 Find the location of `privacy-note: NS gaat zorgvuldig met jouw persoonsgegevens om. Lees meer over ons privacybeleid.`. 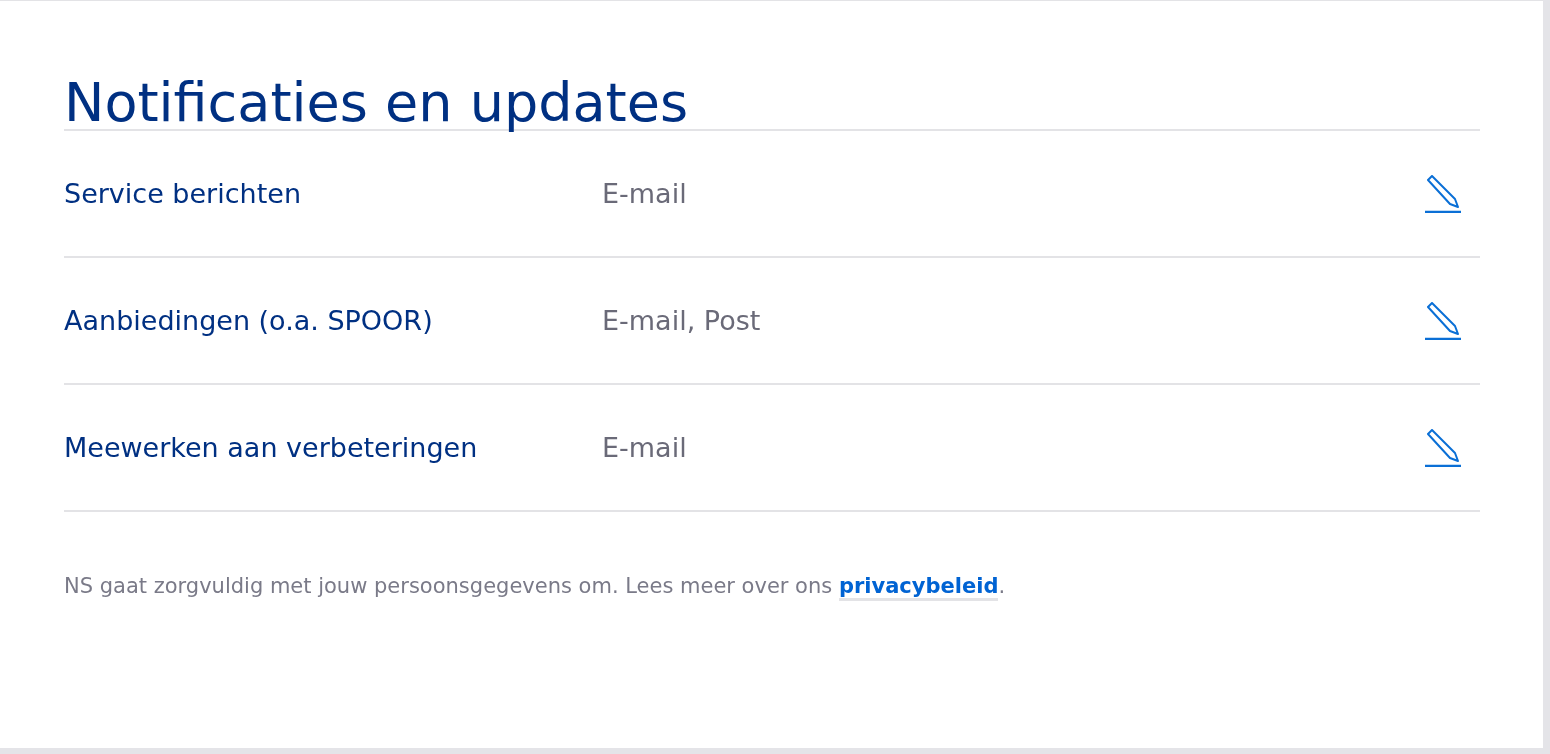

privacy-note: NS gaat zorgvuldig met jouw persoonsgegevens om. Lees meer over ons privacybeleid. is located at coordinates (772, 586).